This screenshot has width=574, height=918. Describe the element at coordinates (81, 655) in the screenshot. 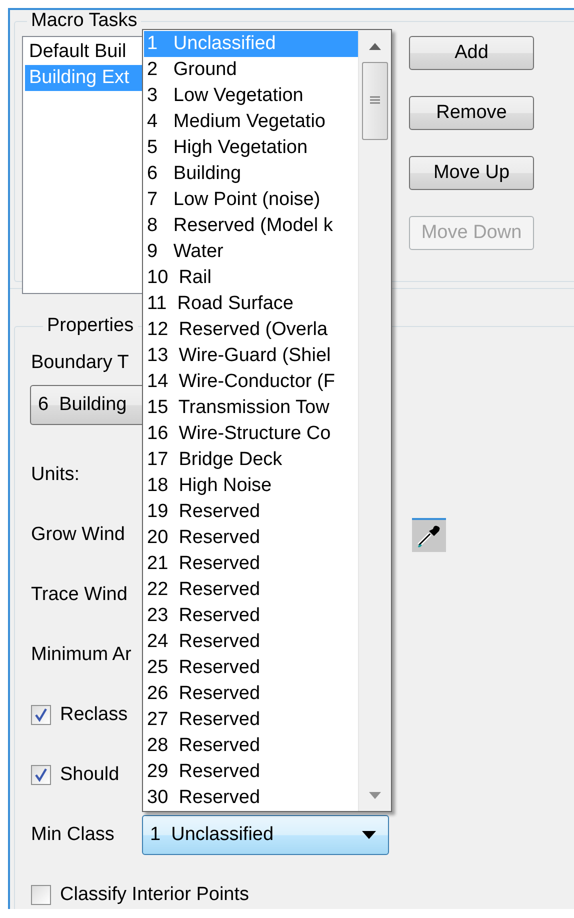

I see `field-label: Minimum Ar` at that location.